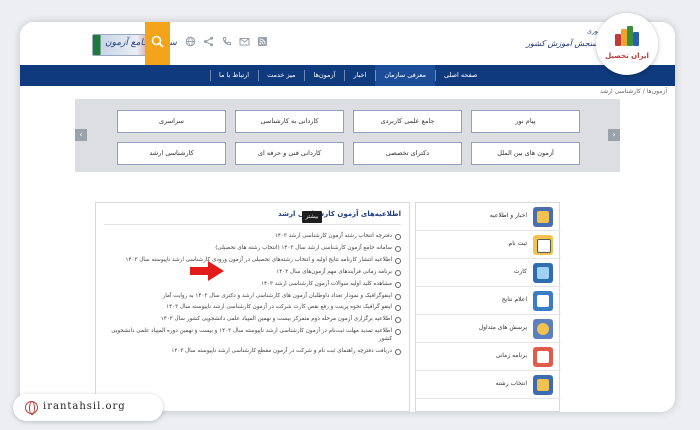 The image size is (700, 430). What do you see at coordinates (488, 301) in the screenshot?
I see `sidebar-item-results: اعلام نتایج` at bounding box center [488, 301].